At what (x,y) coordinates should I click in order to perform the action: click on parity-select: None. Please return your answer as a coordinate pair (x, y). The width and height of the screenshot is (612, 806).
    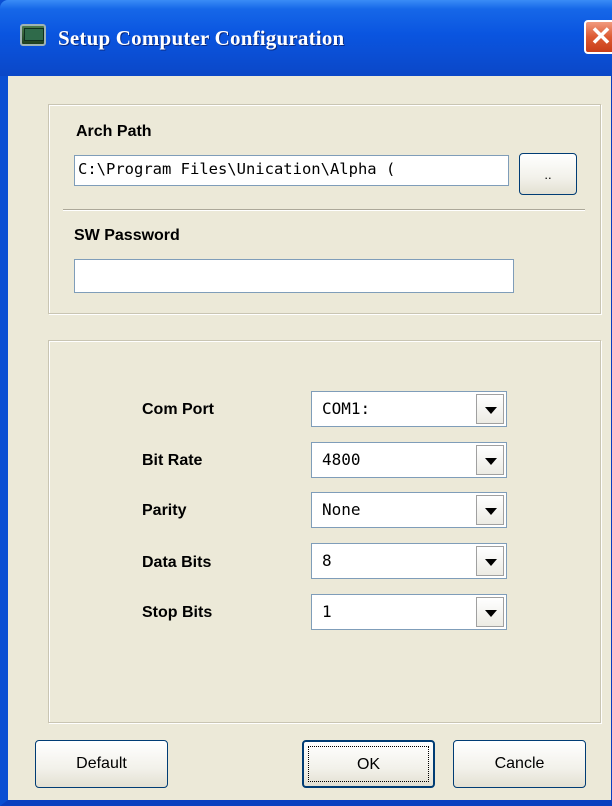
    Looking at the image, I should click on (409, 510).